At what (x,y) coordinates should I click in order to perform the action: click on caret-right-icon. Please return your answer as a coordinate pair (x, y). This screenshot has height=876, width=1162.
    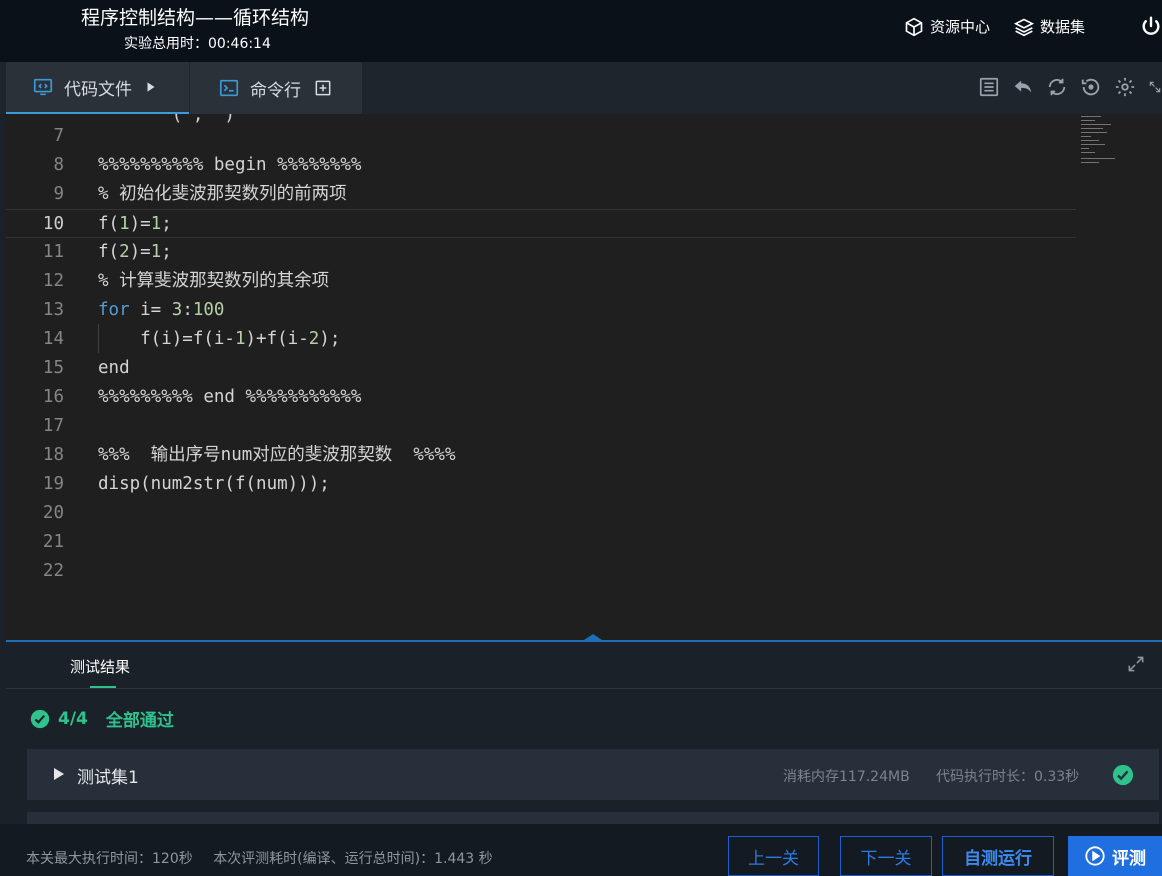
    Looking at the image, I should click on (59, 774).